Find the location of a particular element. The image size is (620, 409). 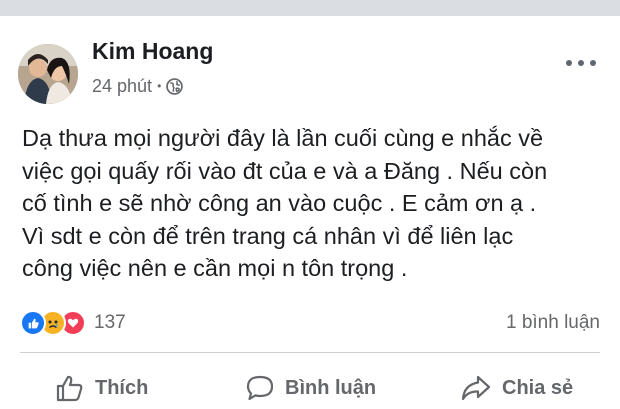

reaction-count: 137 is located at coordinates (110, 322).